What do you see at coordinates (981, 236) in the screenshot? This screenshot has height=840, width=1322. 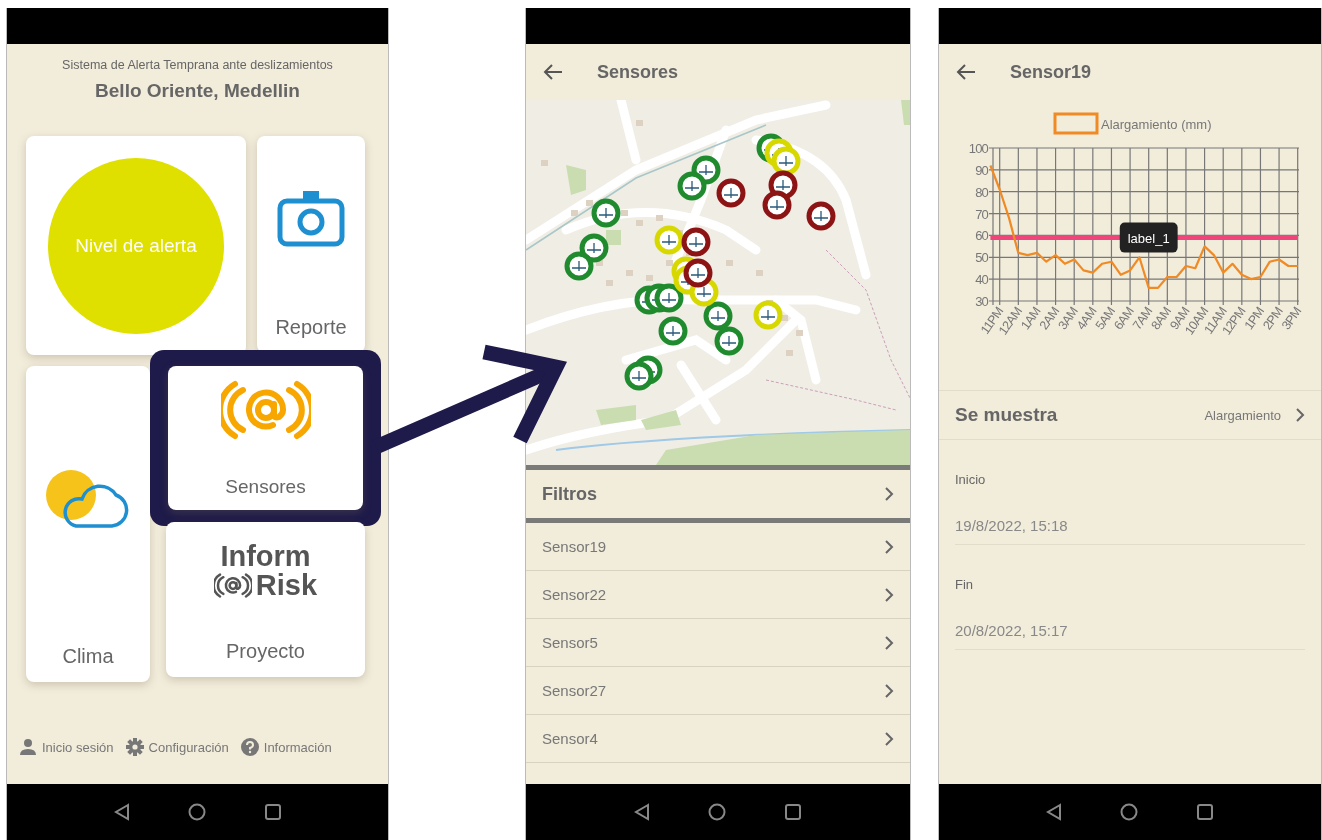 I see `axis-tick-label: 60` at bounding box center [981, 236].